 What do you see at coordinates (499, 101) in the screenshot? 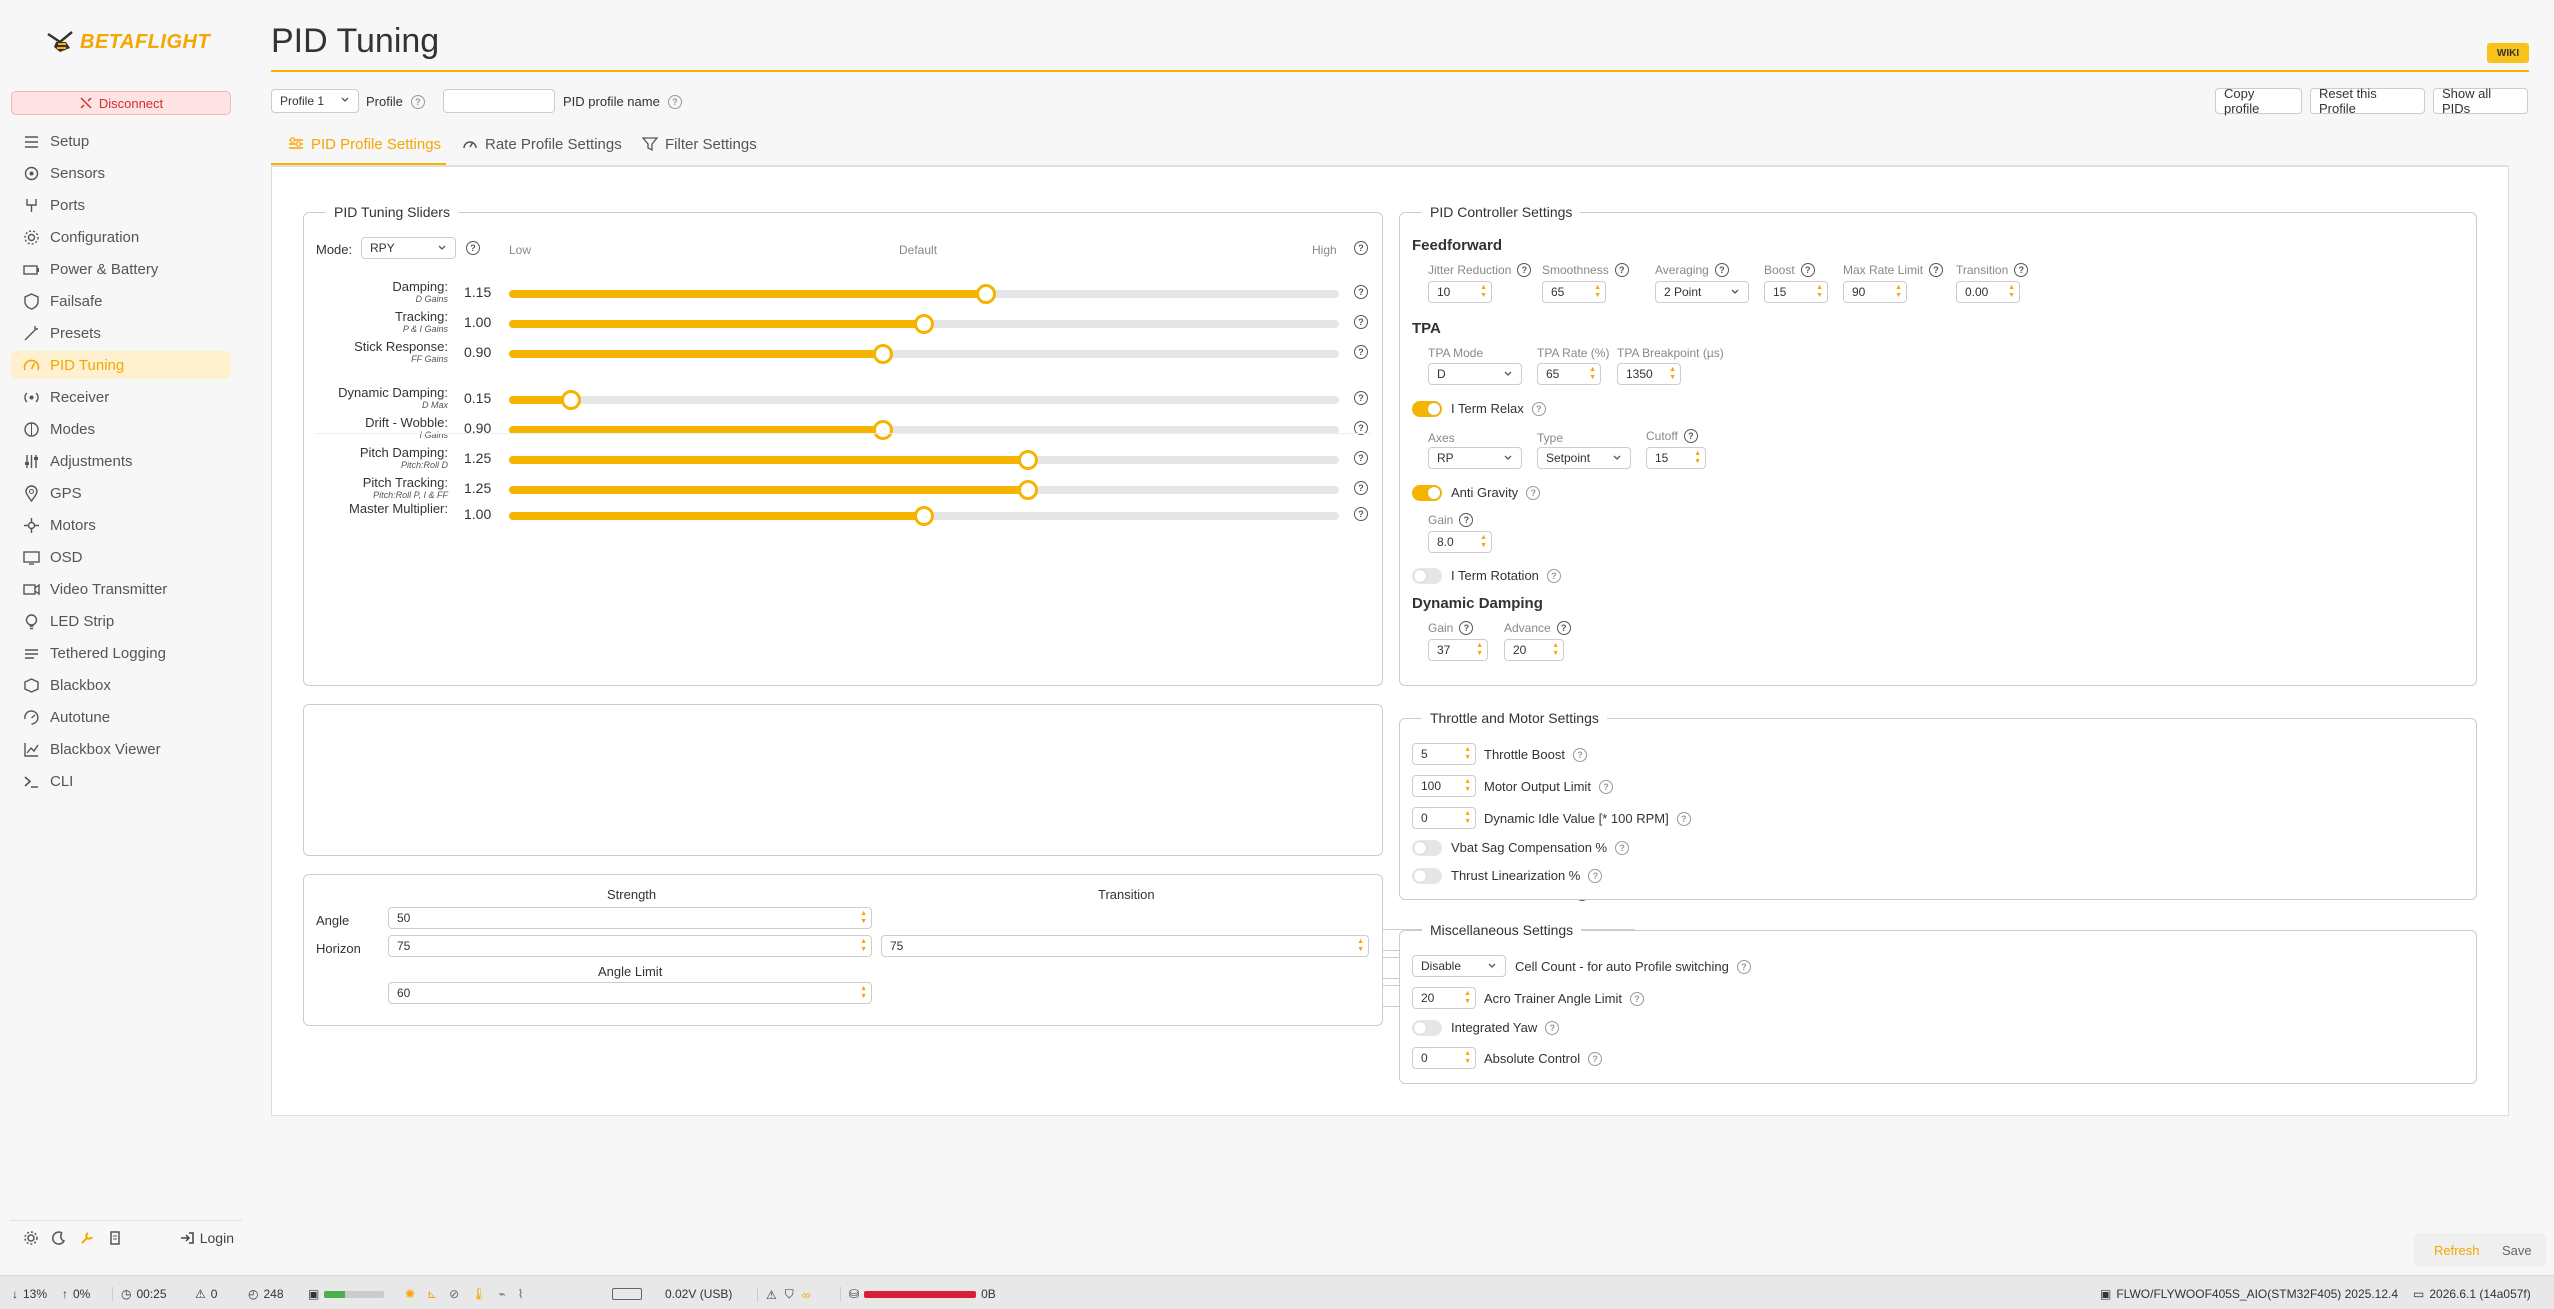
I see `pid-profile-name-input` at bounding box center [499, 101].